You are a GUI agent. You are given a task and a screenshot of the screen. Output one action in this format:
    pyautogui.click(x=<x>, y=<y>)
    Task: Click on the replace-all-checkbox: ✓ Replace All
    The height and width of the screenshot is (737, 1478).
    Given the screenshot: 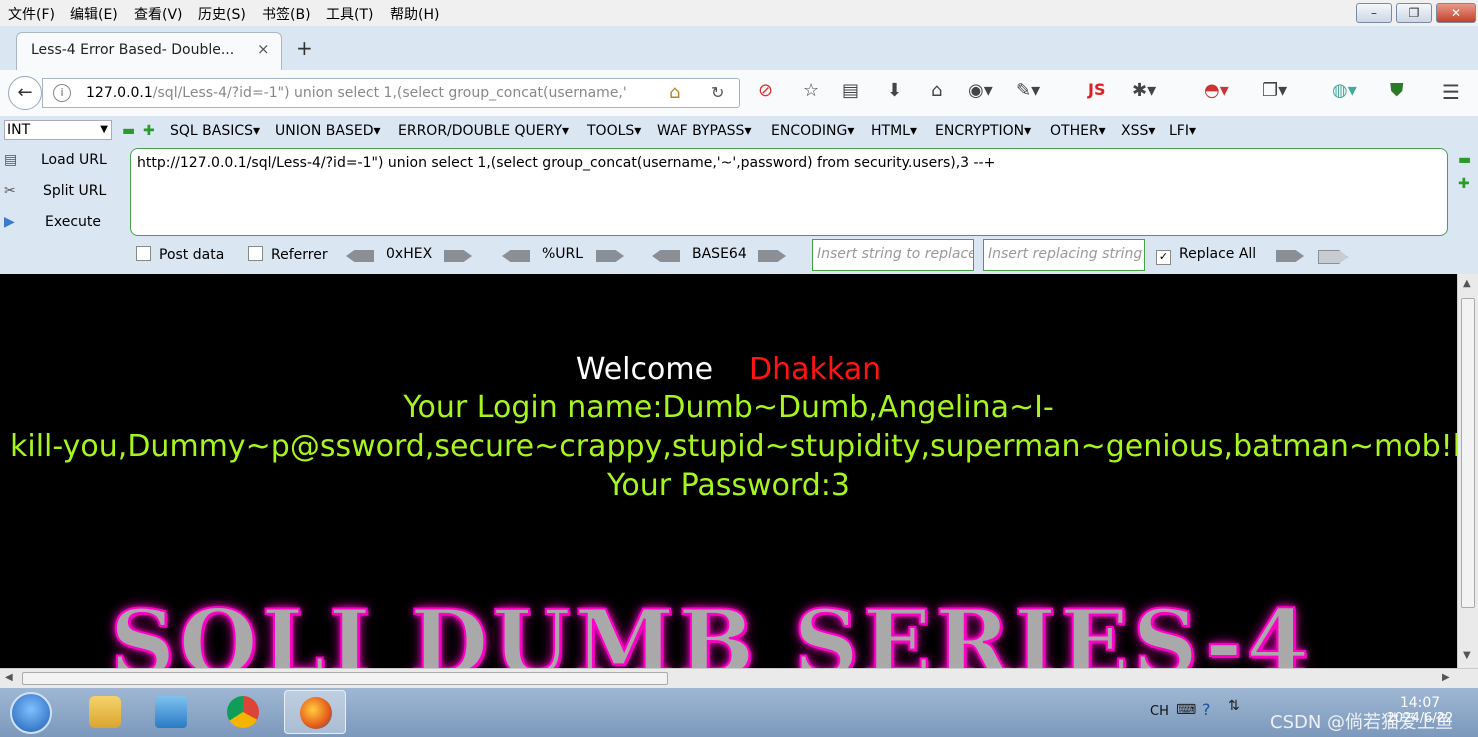 What is the action you would take?
    pyautogui.click(x=1206, y=255)
    